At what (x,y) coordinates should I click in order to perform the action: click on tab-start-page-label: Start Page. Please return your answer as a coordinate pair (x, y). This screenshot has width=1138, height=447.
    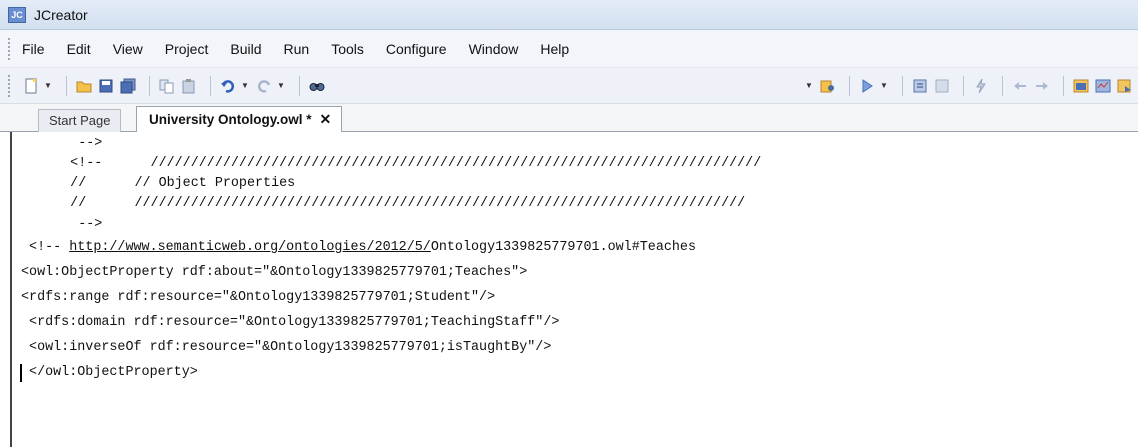
    Looking at the image, I should click on (80, 120).